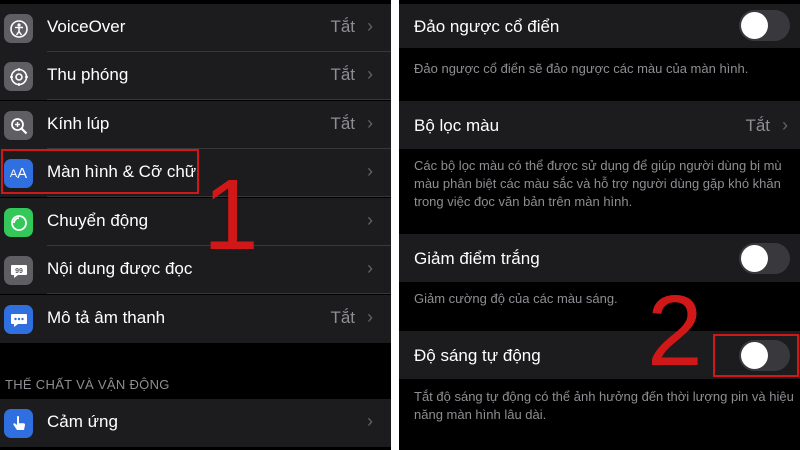 This screenshot has height=450, width=800. Describe the element at coordinates (195, 319) in the screenshot. I see `row-audio-descriptions: Mô tả âm thanh Tắt ›` at that location.